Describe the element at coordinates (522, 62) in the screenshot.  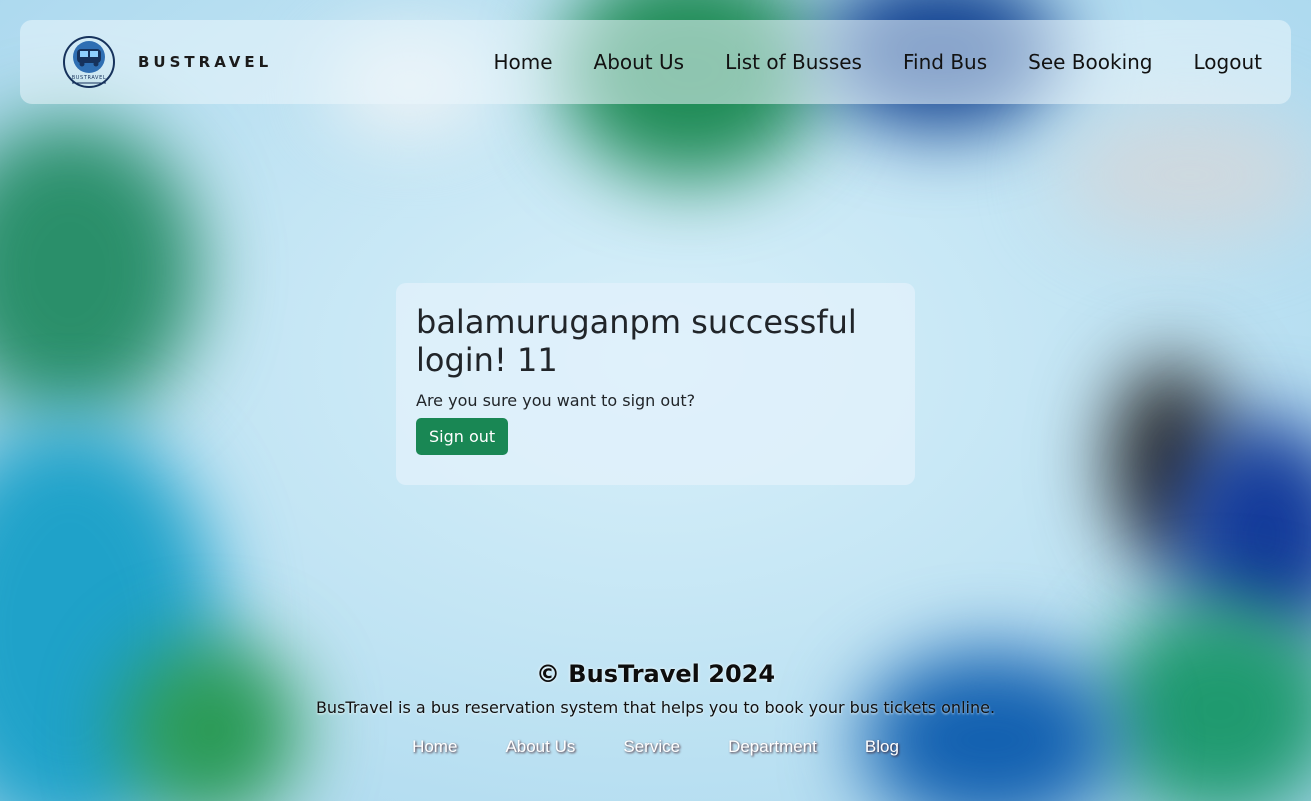
I see `nav-home: Home` at that location.